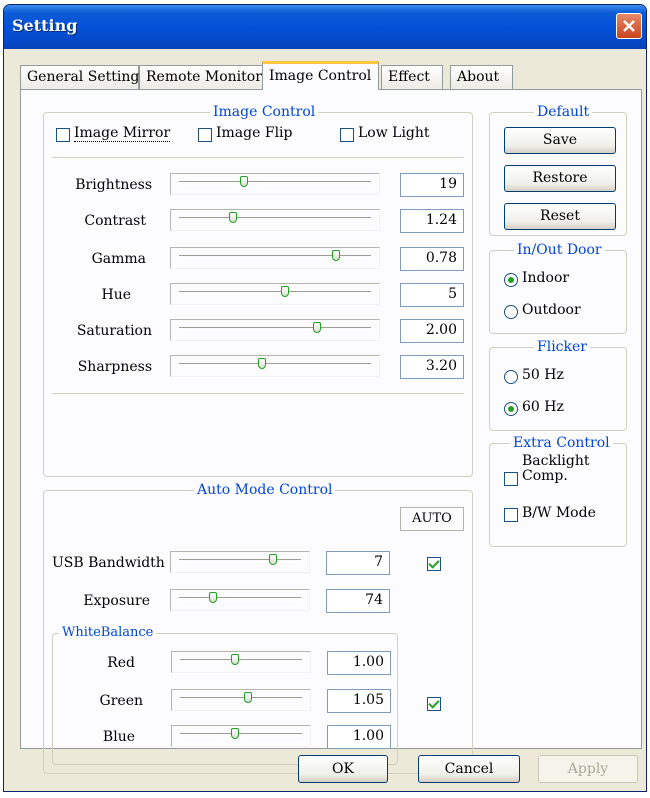 This screenshot has width=650, height=798. What do you see at coordinates (325, 27) in the screenshot?
I see `title-bar: Setting` at bounding box center [325, 27].